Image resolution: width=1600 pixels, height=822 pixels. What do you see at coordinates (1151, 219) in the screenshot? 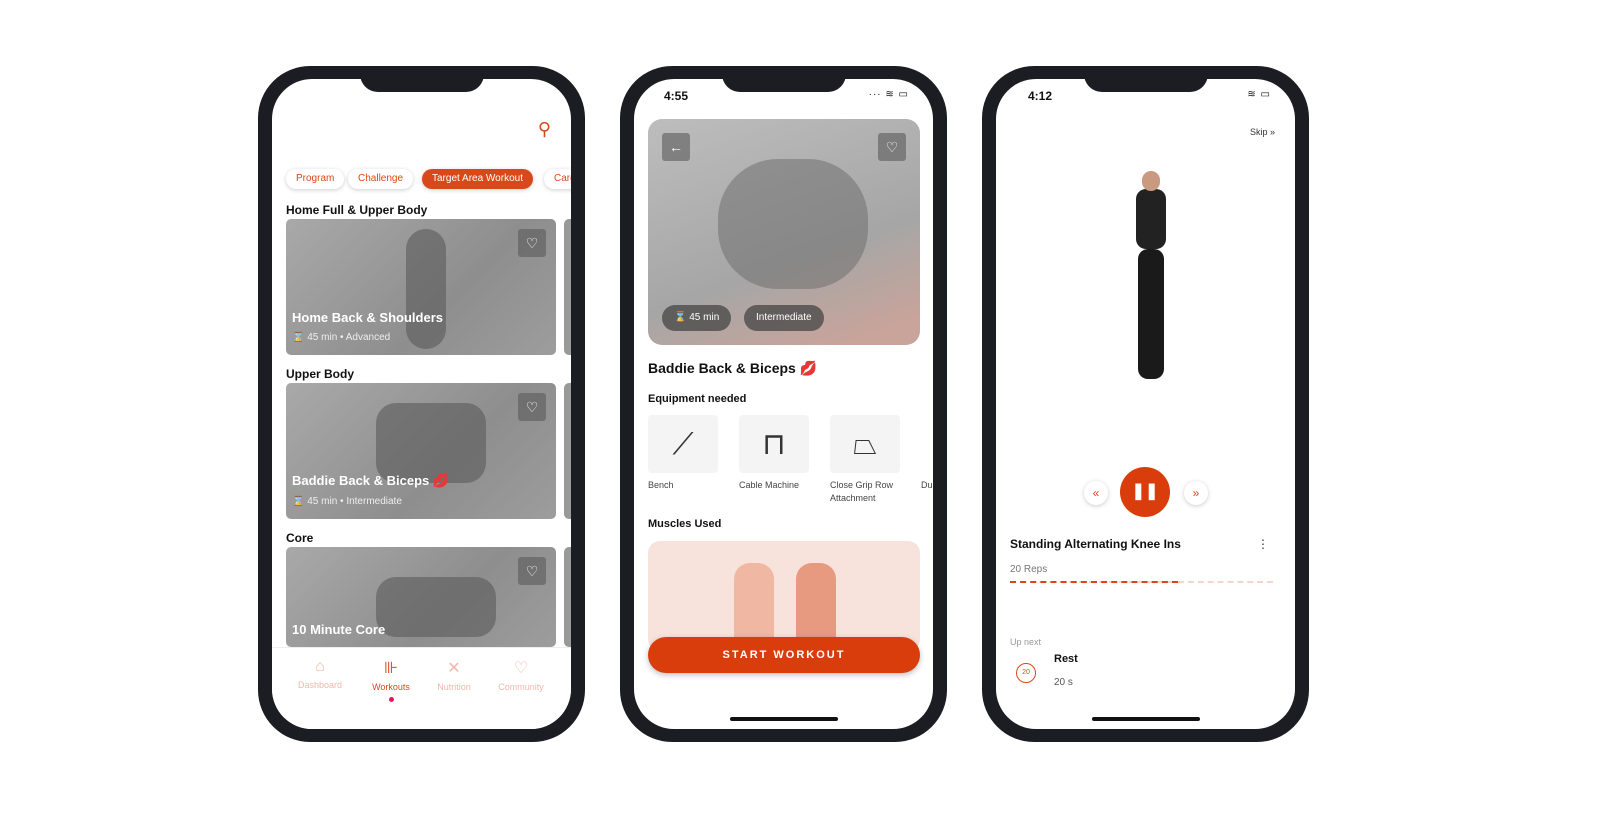
I see `figure-torso` at bounding box center [1151, 219].